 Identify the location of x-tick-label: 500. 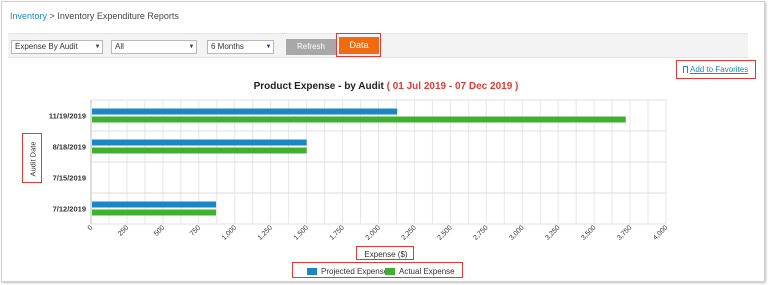
(159, 230).